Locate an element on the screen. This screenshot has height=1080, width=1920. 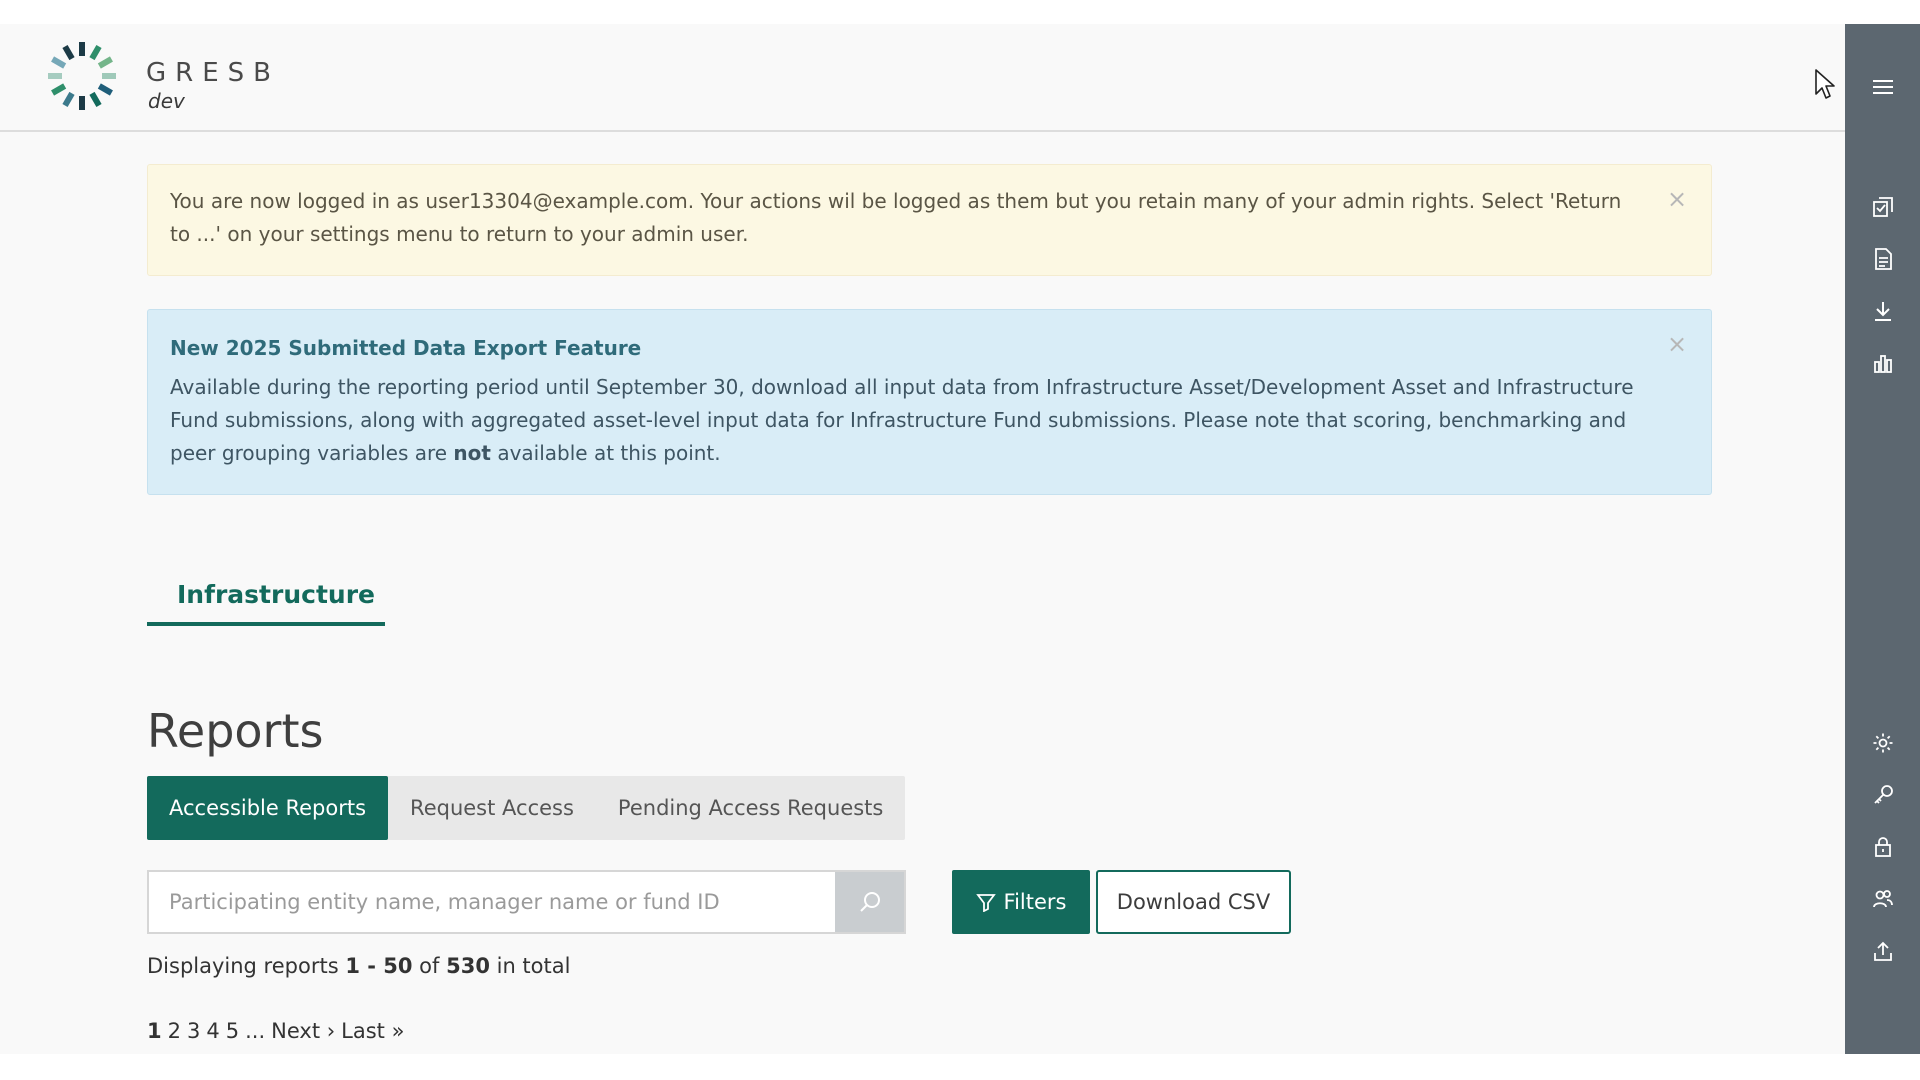
page-link: 5 is located at coordinates (232, 1031).